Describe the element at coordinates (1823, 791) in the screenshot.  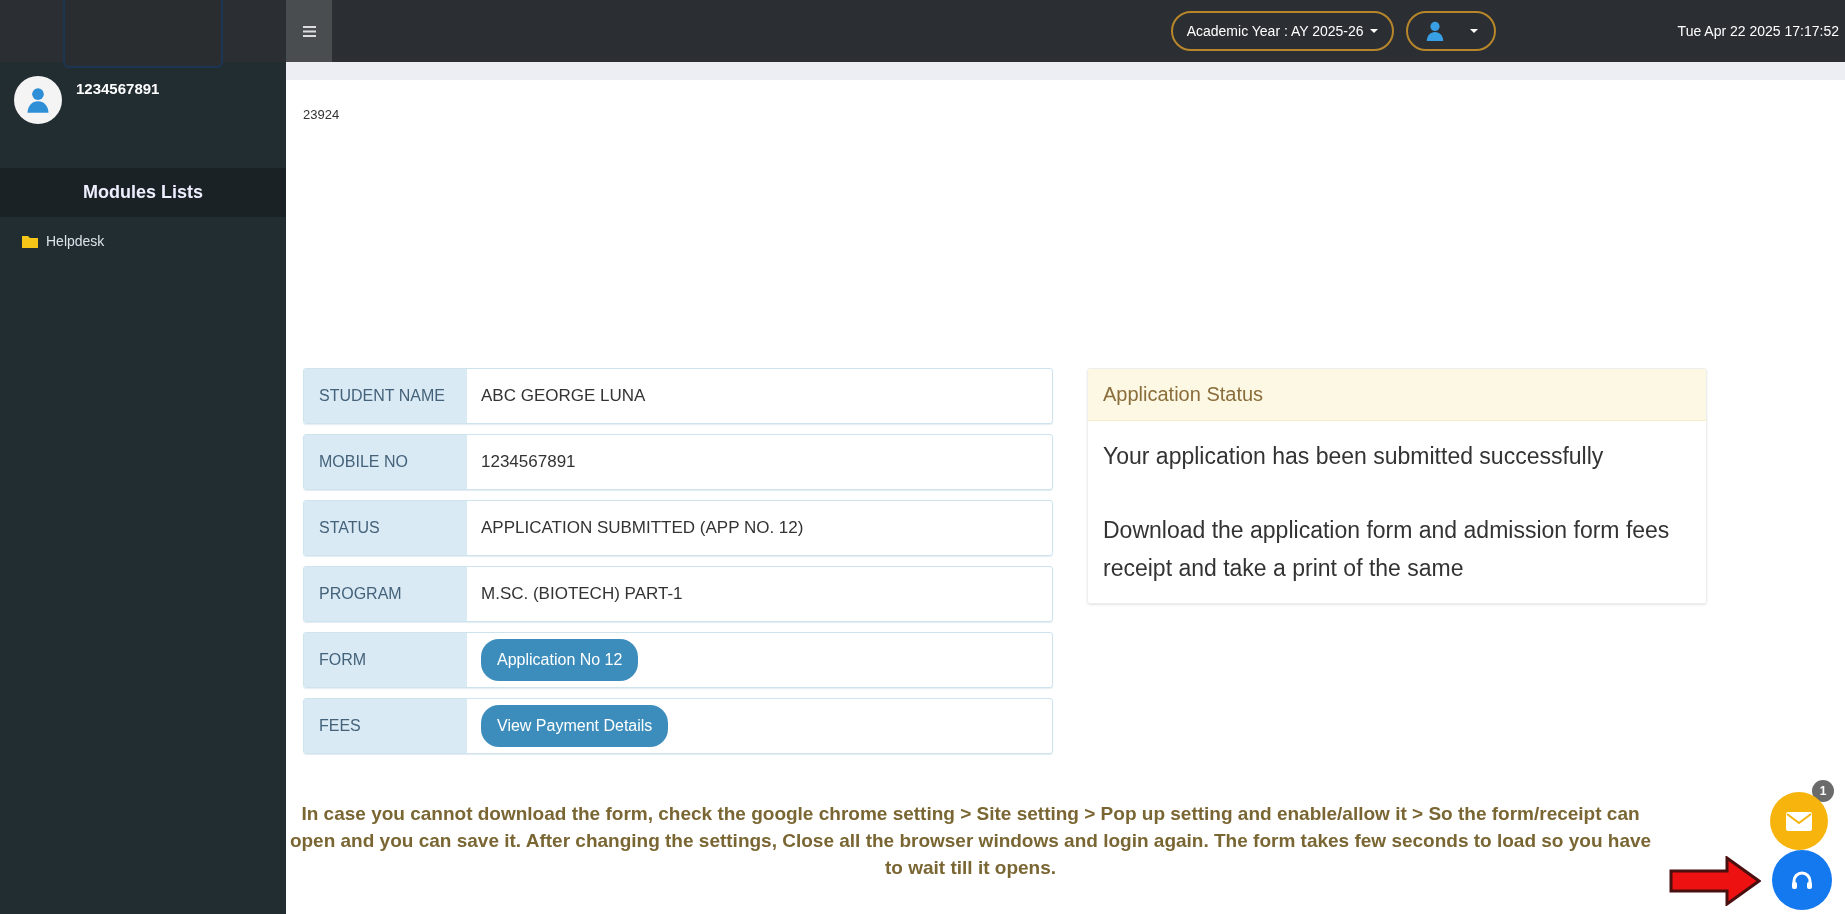
I see `notification-badge: 1` at that location.